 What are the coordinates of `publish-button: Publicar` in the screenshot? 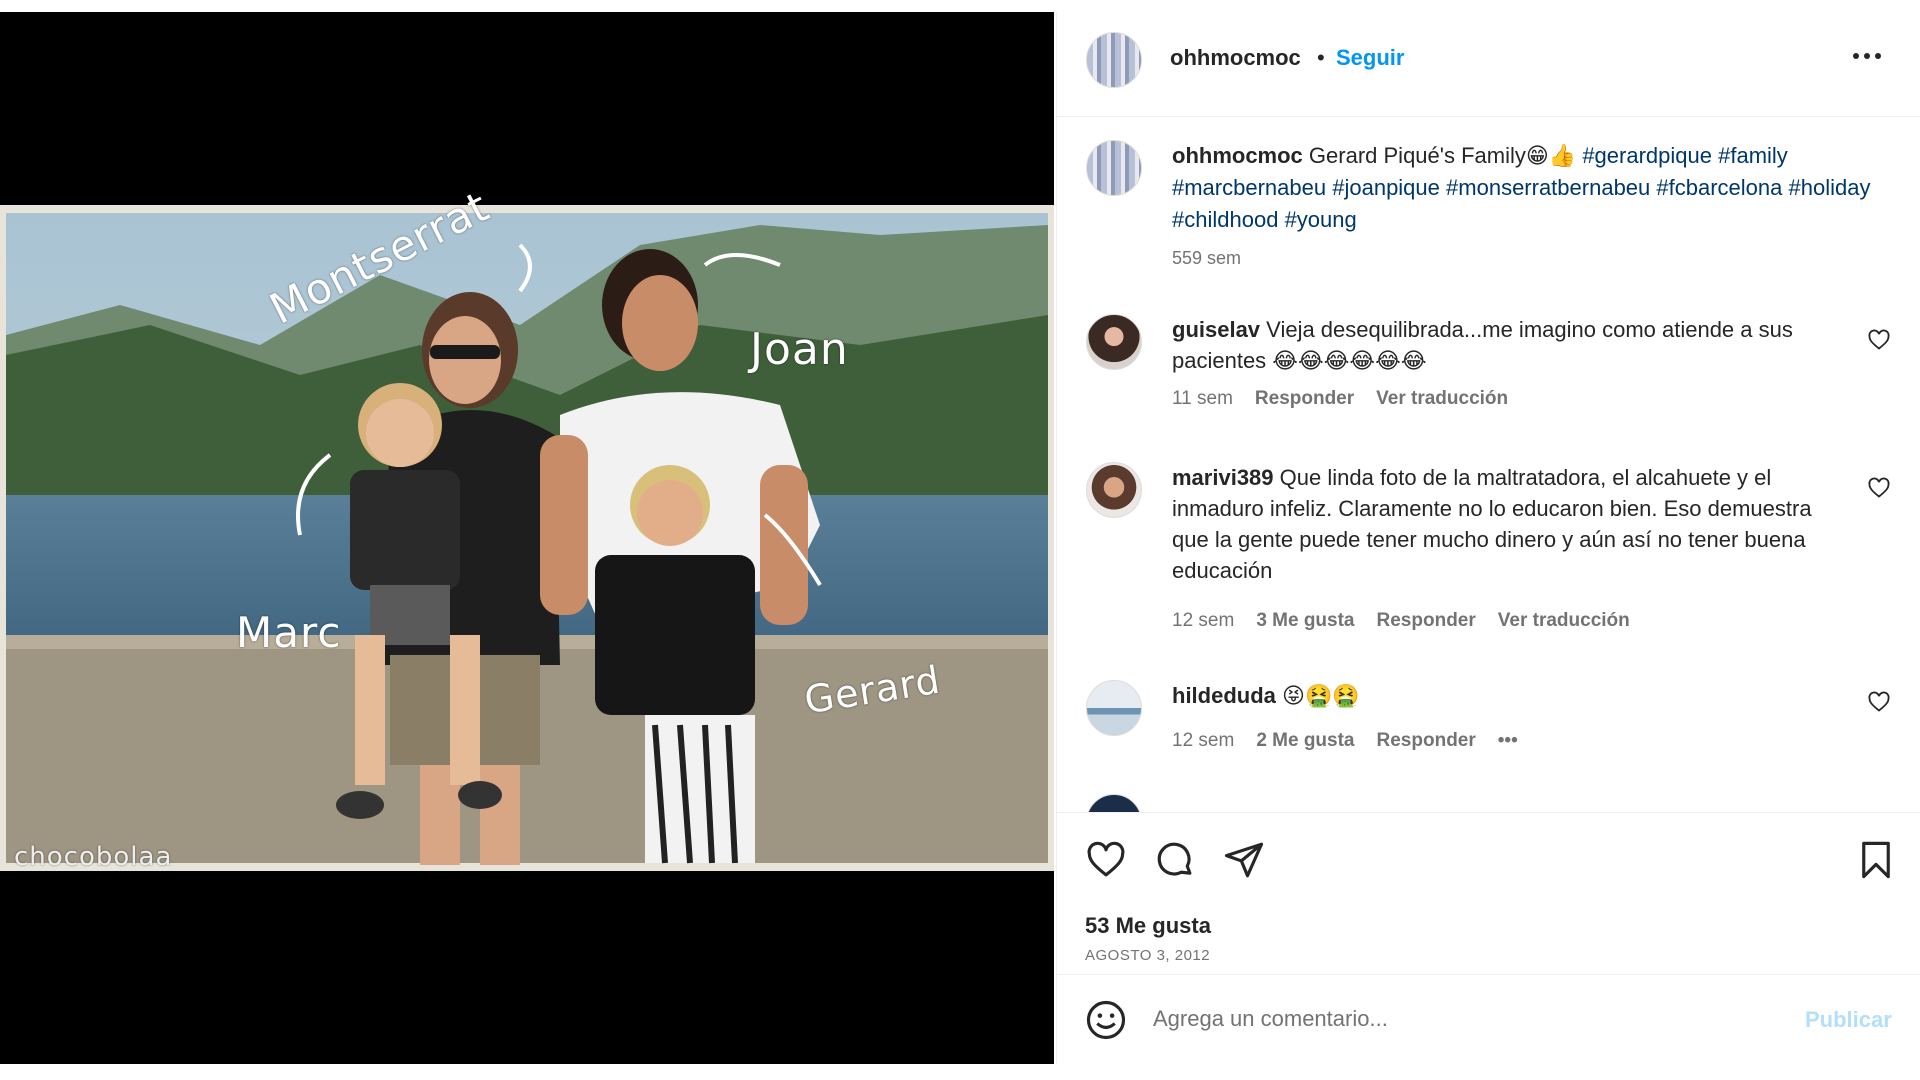 It's located at (1848, 1020).